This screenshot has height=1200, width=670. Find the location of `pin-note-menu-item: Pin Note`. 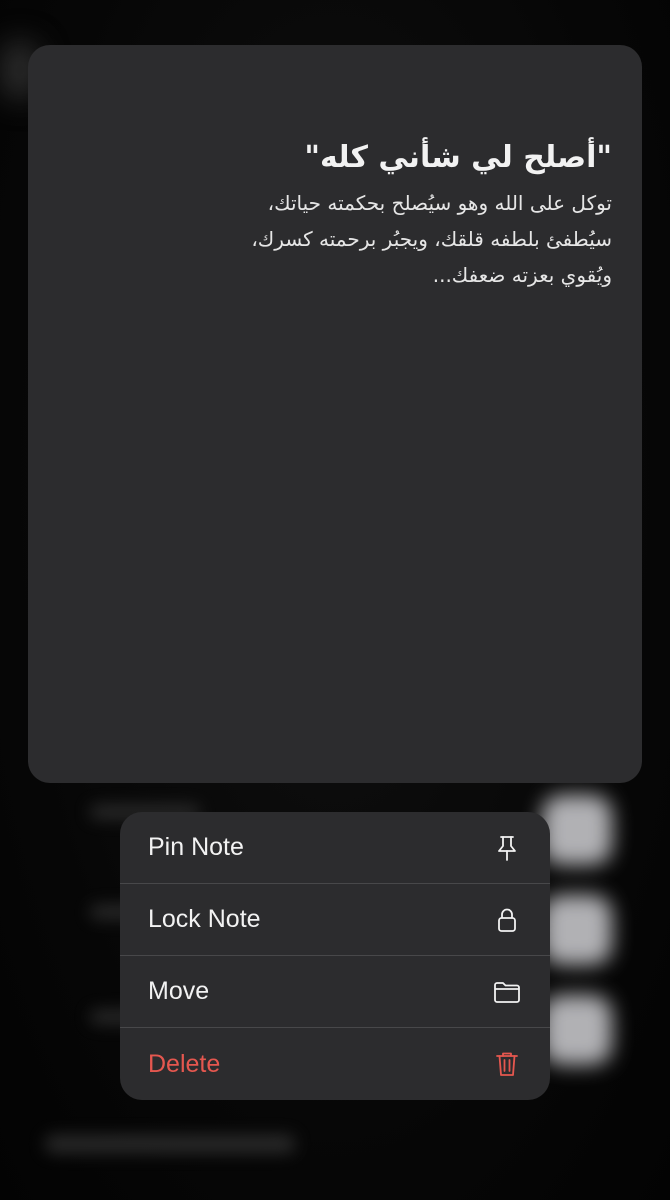

pin-note-menu-item: Pin Note is located at coordinates (335, 848).